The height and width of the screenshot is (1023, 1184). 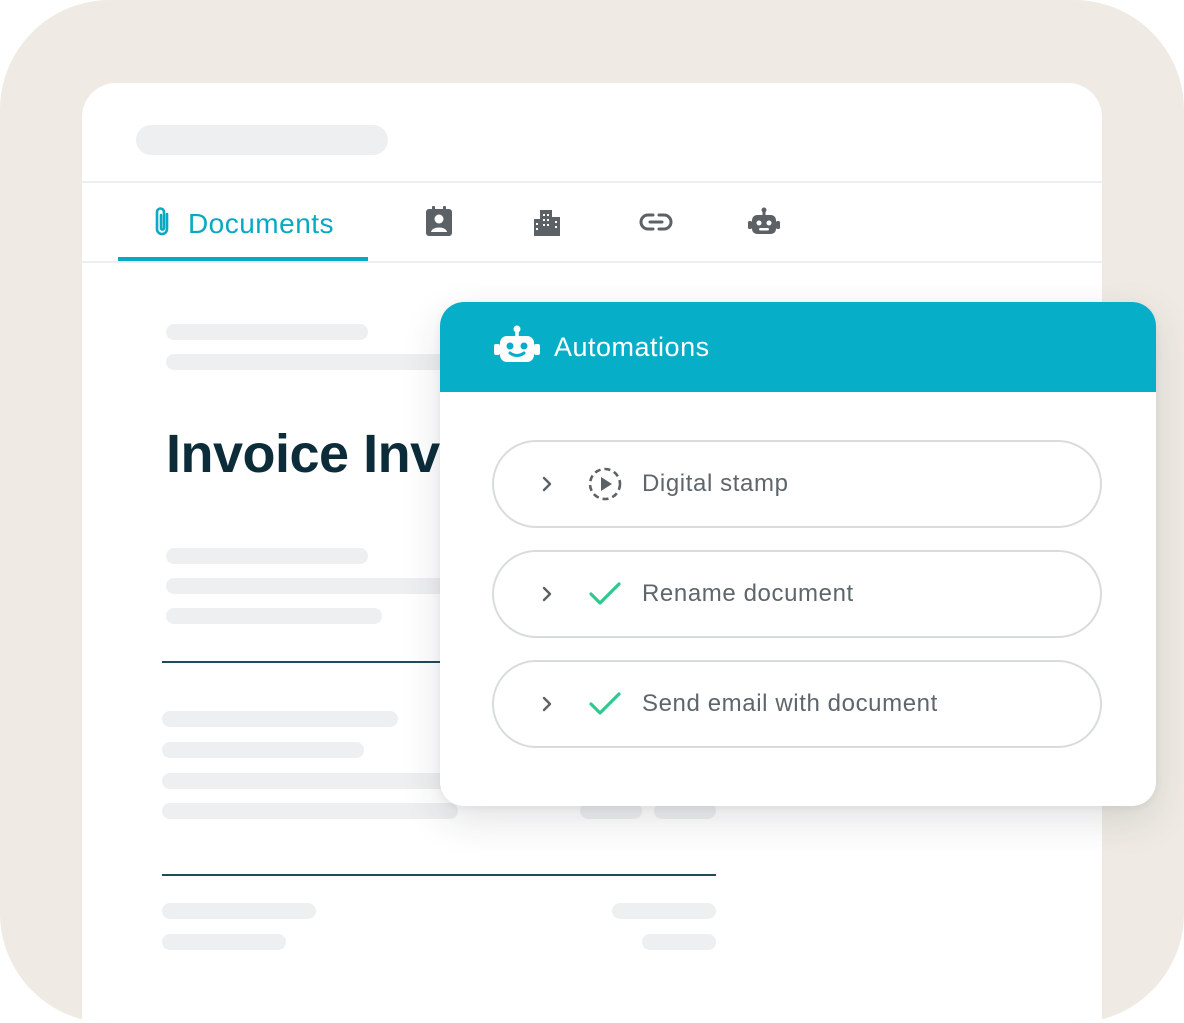 I want to click on in-progress-icon, so click(x=605, y=484).